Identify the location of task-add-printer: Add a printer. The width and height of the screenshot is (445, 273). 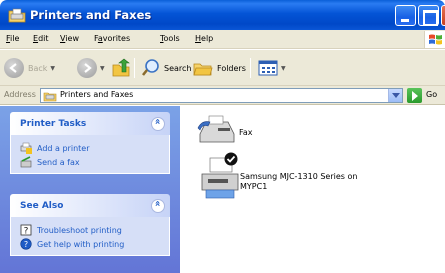
(90, 148).